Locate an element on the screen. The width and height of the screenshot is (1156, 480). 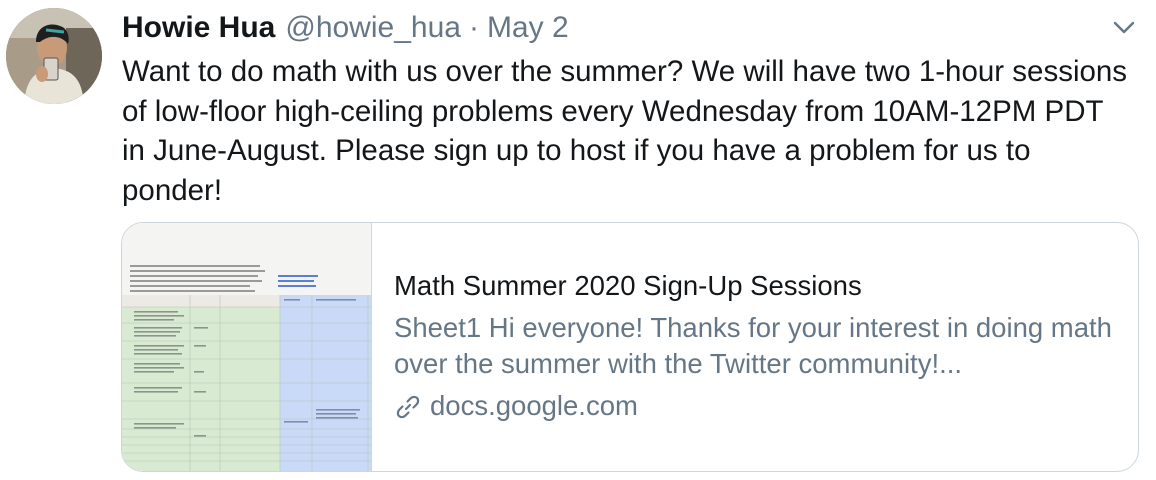
author-handle: @howie_hua is located at coordinates (373, 28).